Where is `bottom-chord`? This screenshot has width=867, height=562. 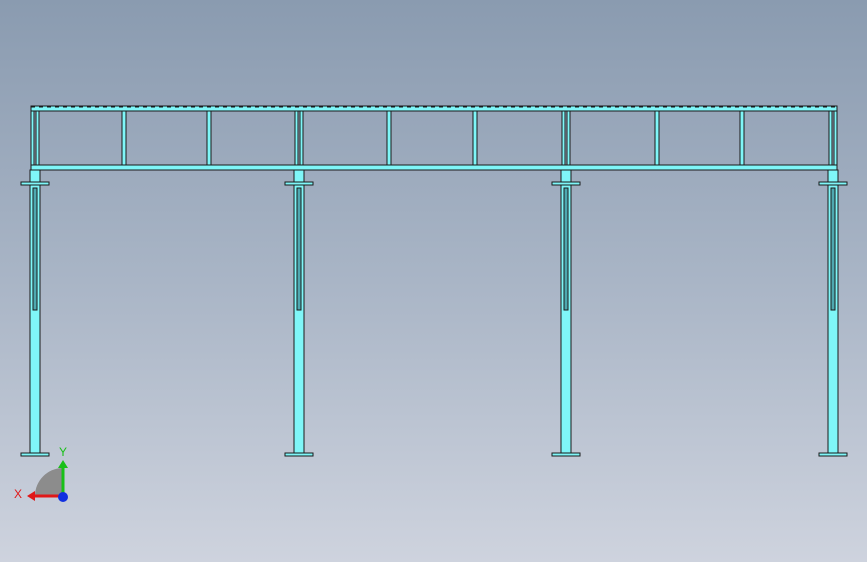
bottom-chord is located at coordinates (434, 167).